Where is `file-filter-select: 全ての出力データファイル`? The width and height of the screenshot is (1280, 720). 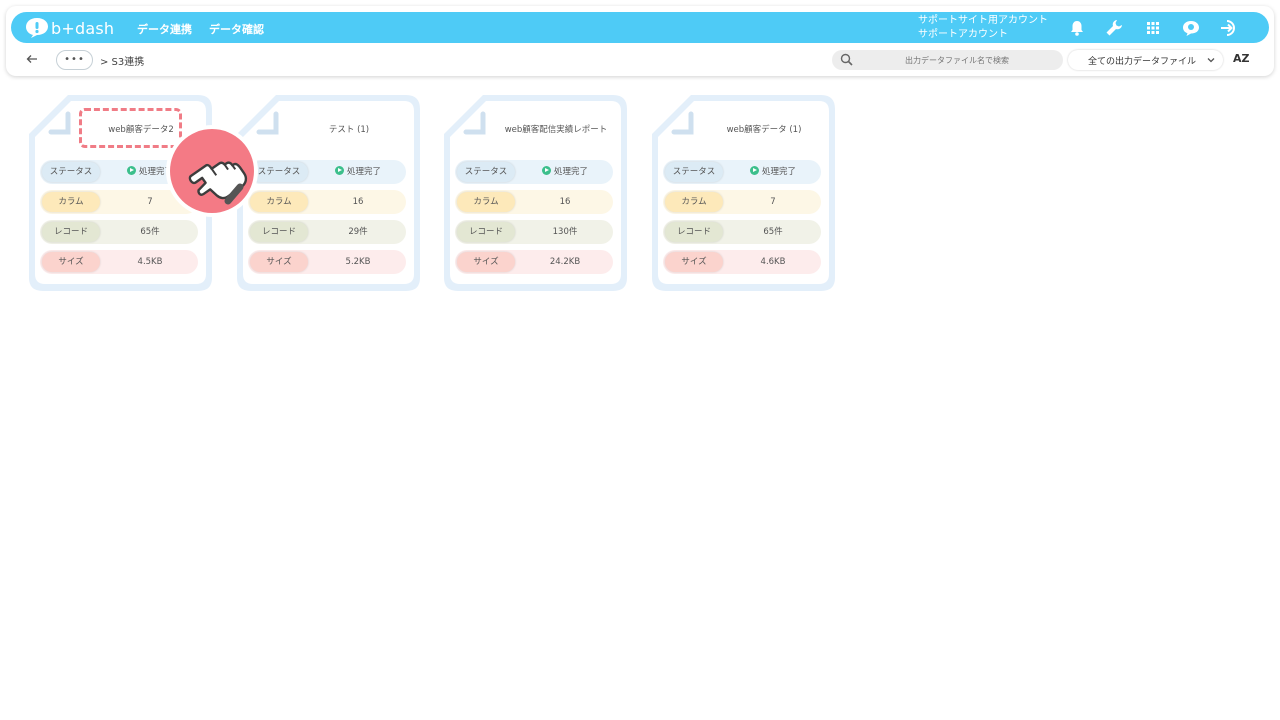
file-filter-select: 全ての出力データファイル is located at coordinates (1145, 60).